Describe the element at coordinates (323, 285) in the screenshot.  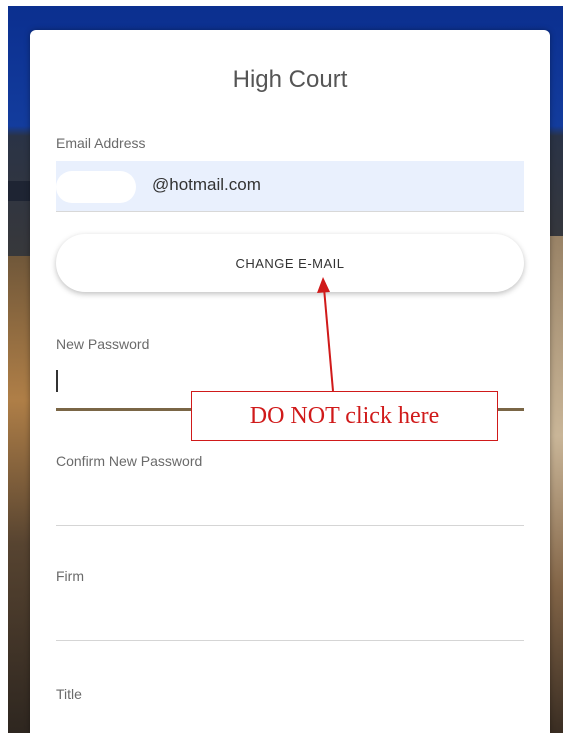
I see `arrow-head` at that location.